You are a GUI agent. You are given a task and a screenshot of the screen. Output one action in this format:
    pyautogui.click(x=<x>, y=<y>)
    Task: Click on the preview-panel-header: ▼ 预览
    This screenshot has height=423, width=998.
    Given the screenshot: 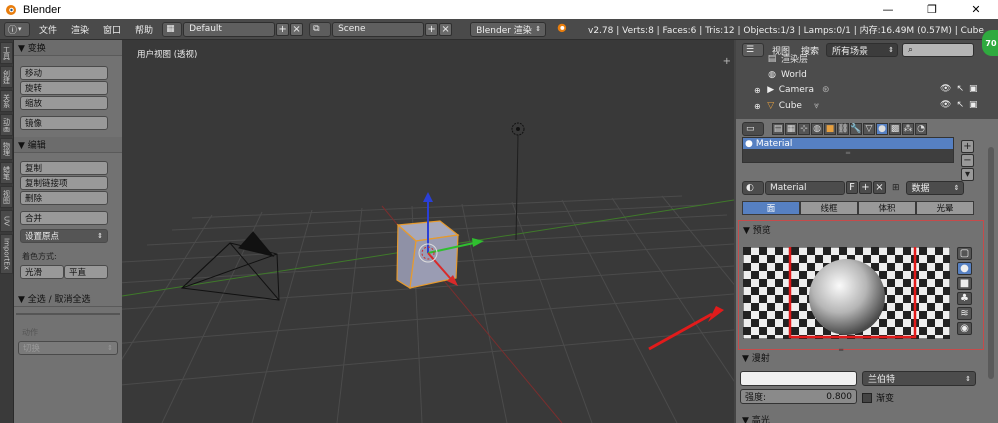 What is the action you would take?
    pyautogui.click(x=861, y=229)
    